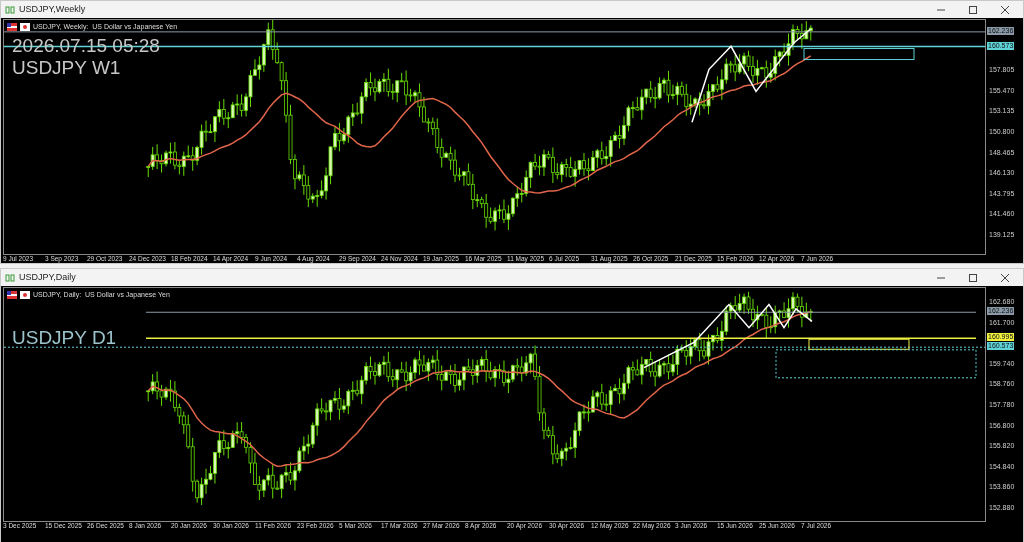 The height and width of the screenshot is (542, 1024). What do you see at coordinates (64, 337) in the screenshot?
I see `chart-label: USDJPY D1` at bounding box center [64, 337].